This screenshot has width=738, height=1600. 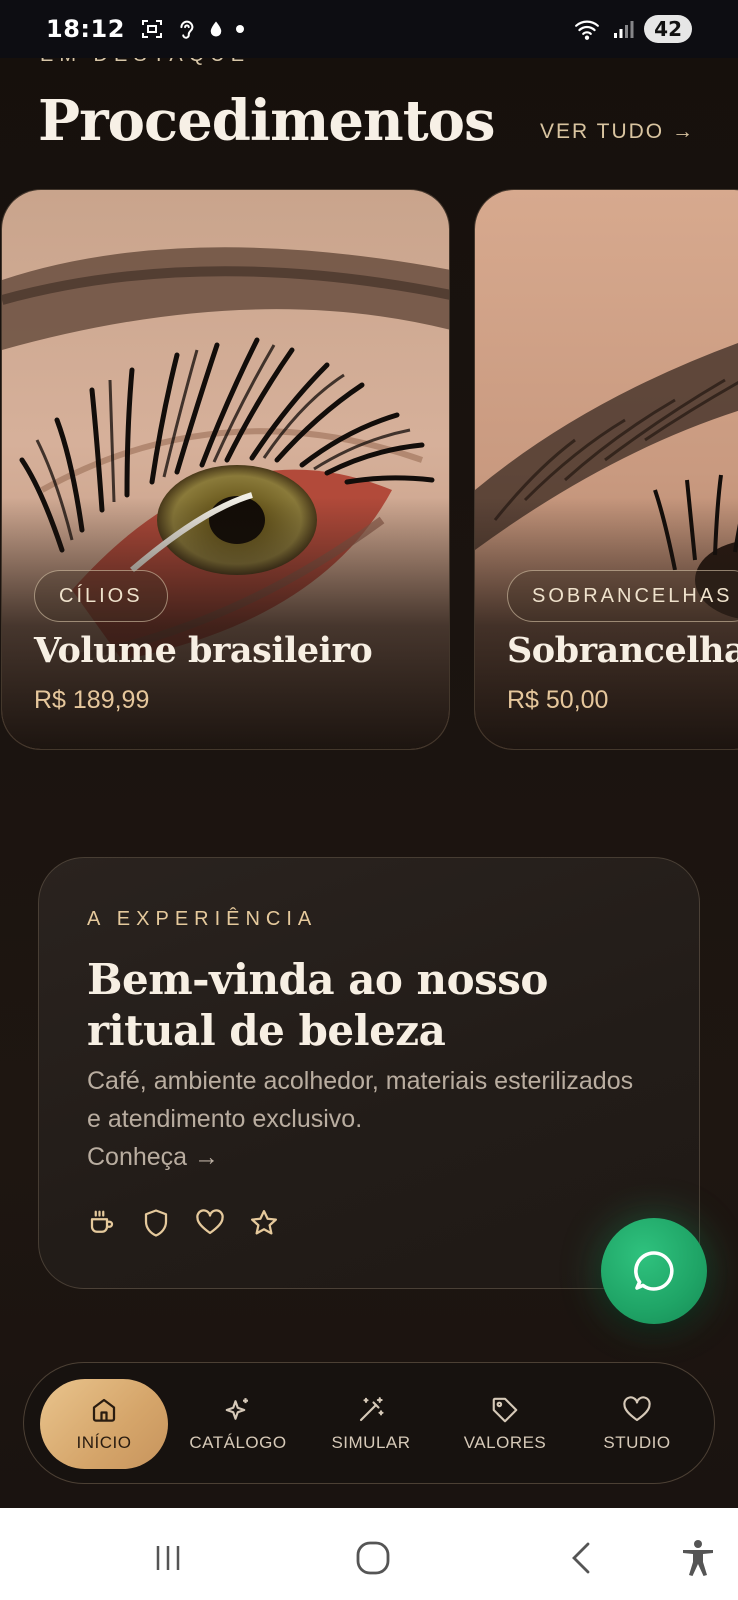 I want to click on whatsapp-icon, so click(x=654, y=1271).